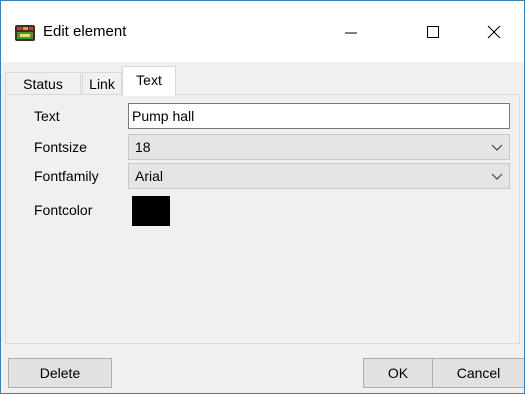  Describe the element at coordinates (319, 147) in the screenshot. I see `fontsize-select: 18` at that location.